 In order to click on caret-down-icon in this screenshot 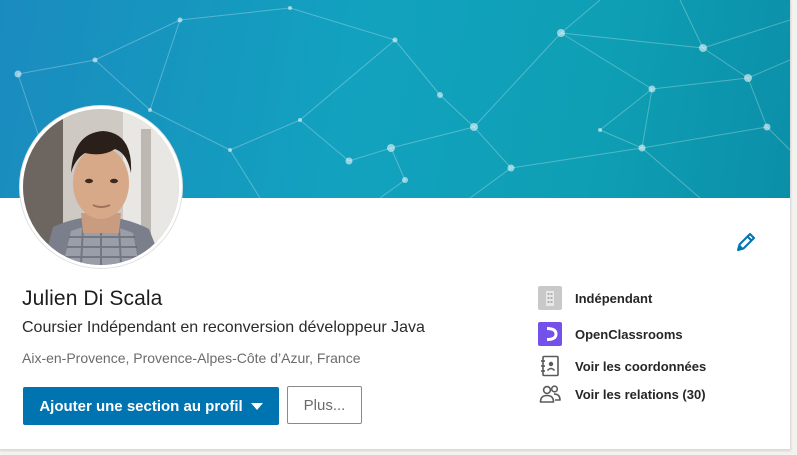, I will do `click(256, 406)`.